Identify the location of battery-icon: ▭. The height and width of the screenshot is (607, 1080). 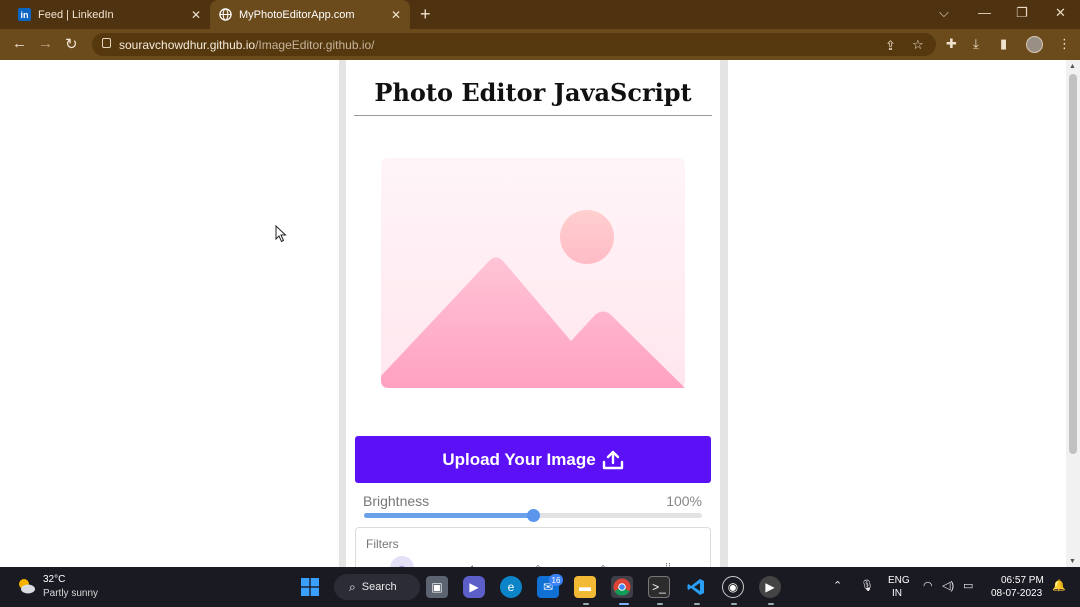
(968, 585).